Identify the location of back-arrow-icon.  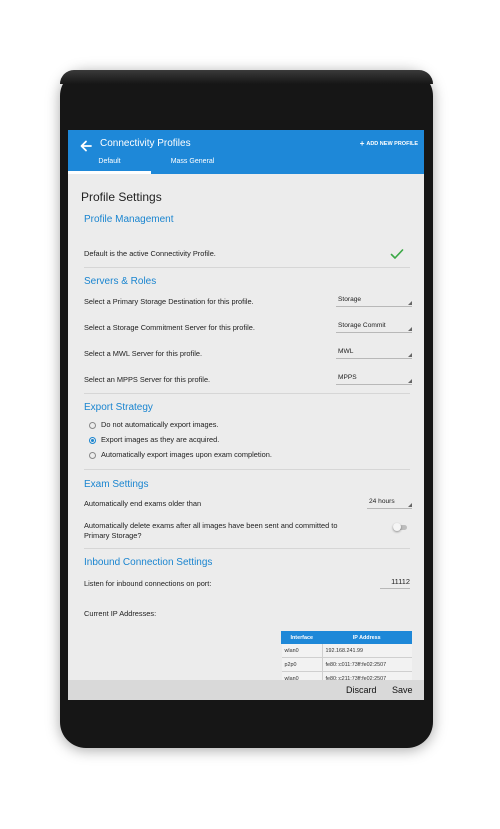
(86, 146).